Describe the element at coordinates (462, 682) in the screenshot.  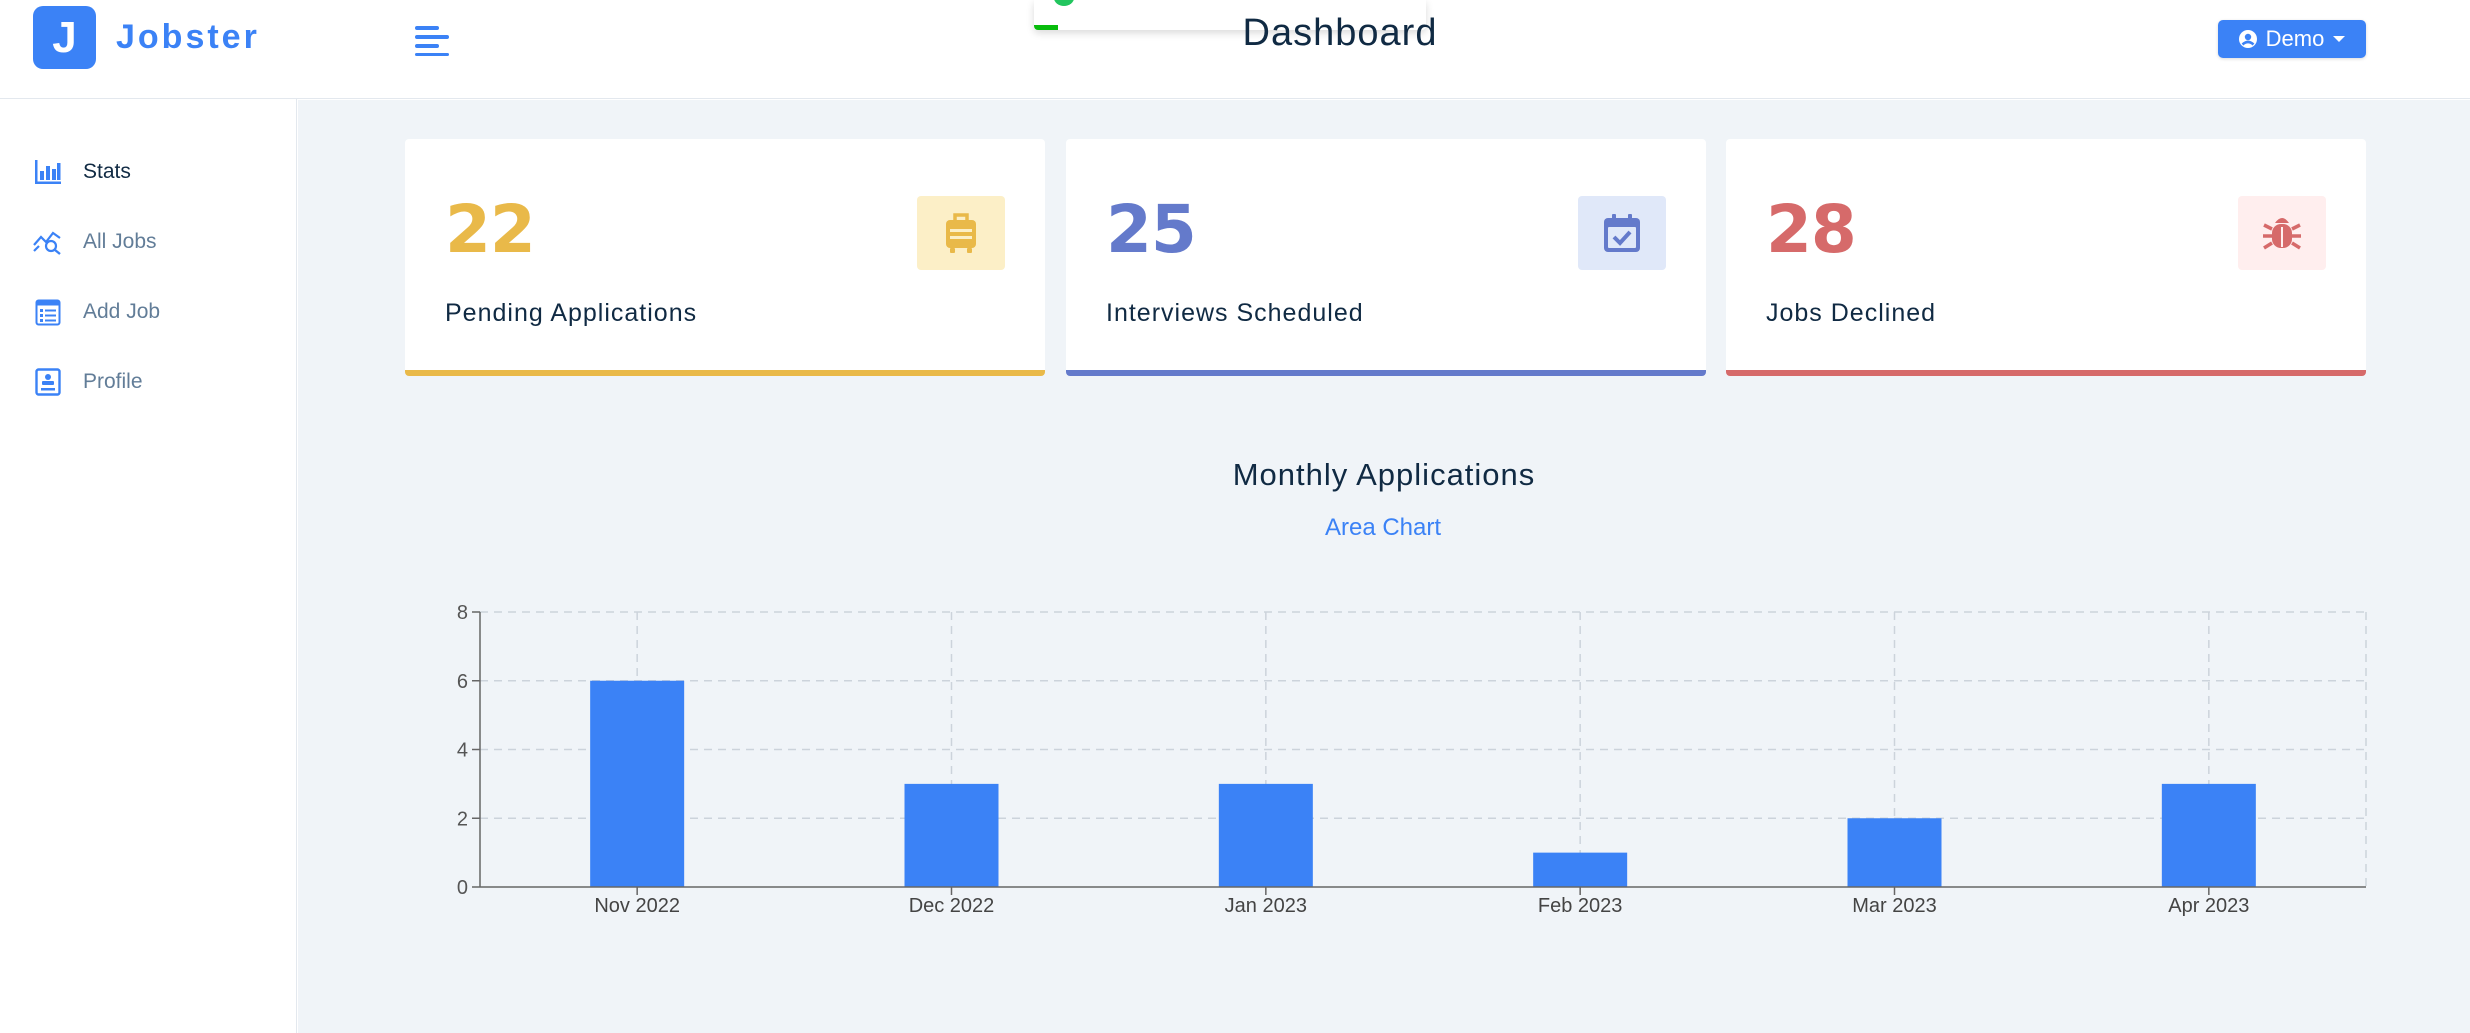
I see `y-tick-label: 6` at that location.